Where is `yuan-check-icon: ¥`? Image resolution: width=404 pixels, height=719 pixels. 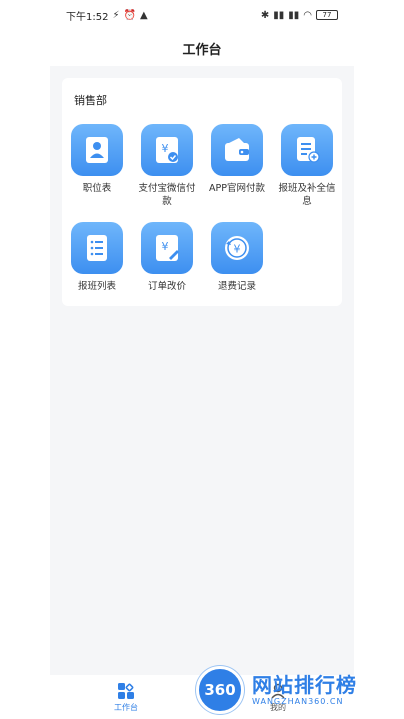 yuan-check-icon: ¥ is located at coordinates (167, 150).